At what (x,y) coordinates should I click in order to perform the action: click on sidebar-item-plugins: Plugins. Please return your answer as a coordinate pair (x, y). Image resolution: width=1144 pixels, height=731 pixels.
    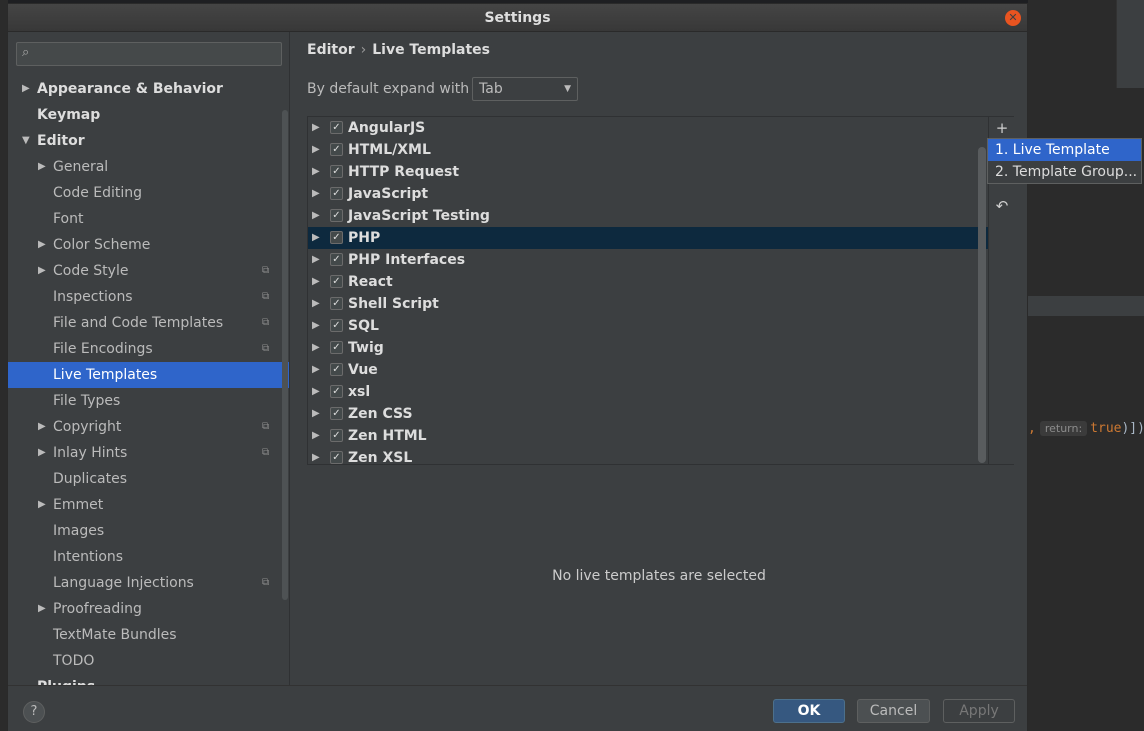
    Looking at the image, I should click on (148, 679).